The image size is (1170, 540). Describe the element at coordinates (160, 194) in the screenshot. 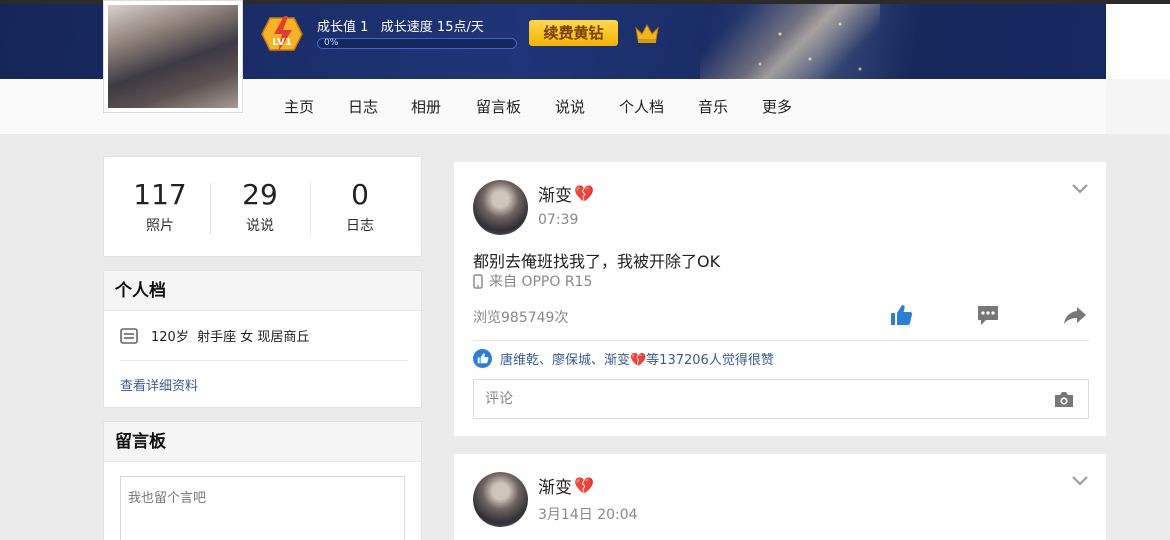

I see `stat-value: 117` at that location.